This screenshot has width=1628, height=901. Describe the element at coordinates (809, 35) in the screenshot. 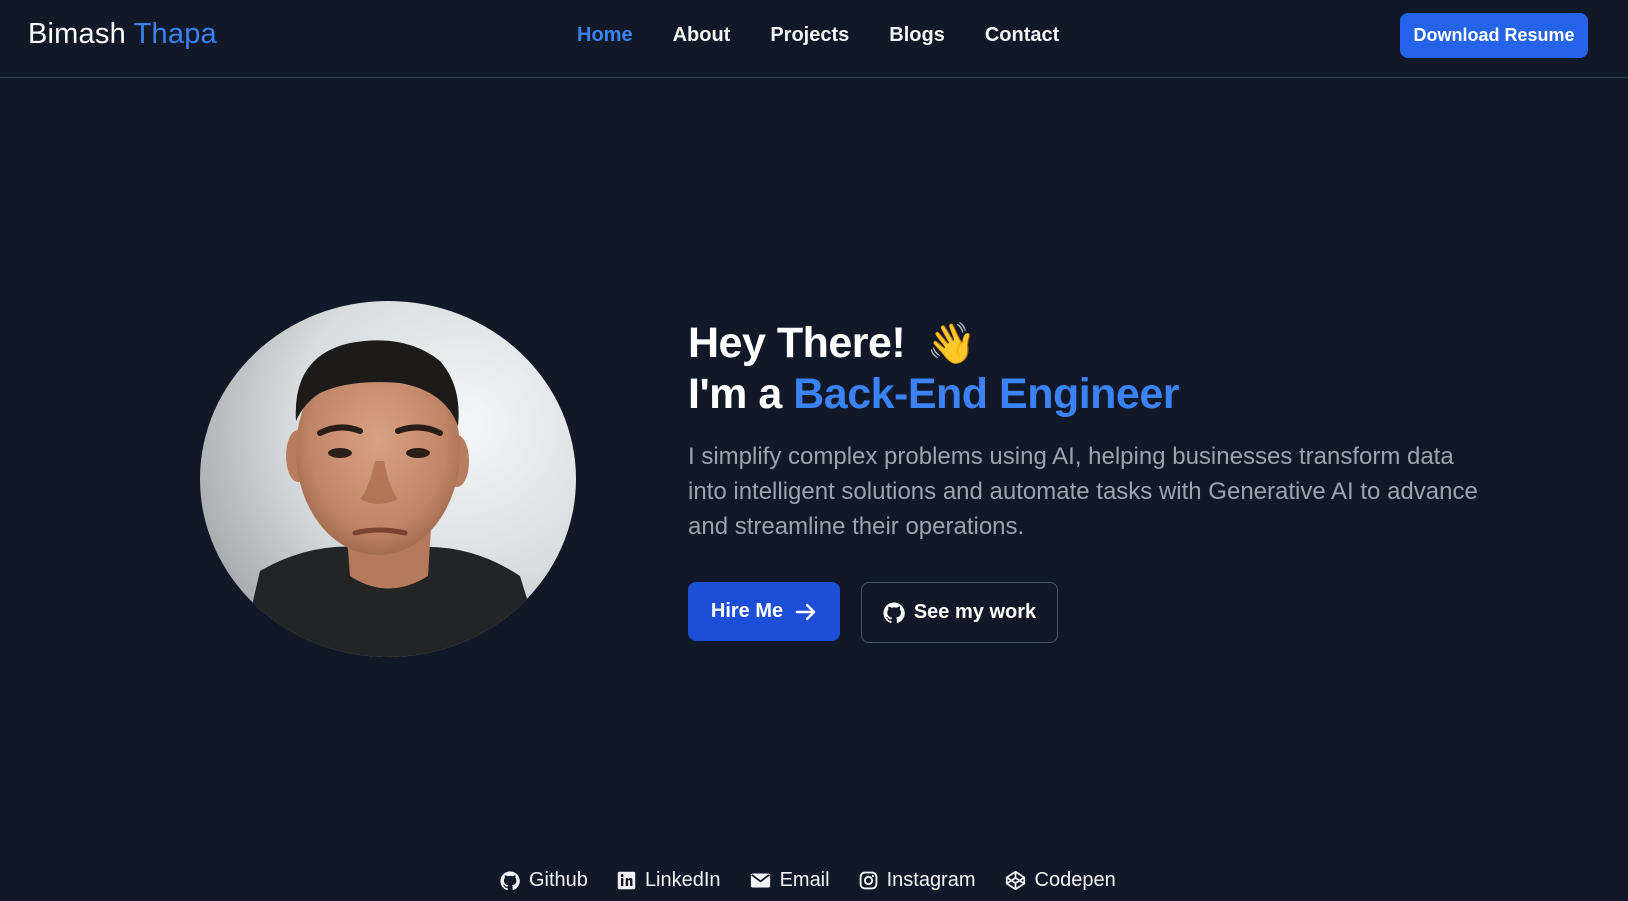

I see `nav-projects: Projects` at that location.